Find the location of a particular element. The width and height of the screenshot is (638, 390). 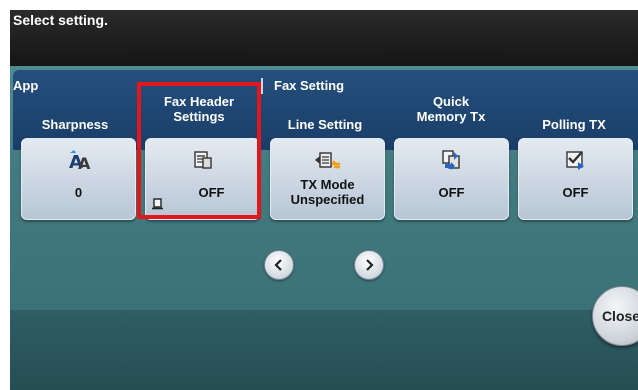

group-label-fax-setting: Fax Setting is located at coordinates (309, 85).